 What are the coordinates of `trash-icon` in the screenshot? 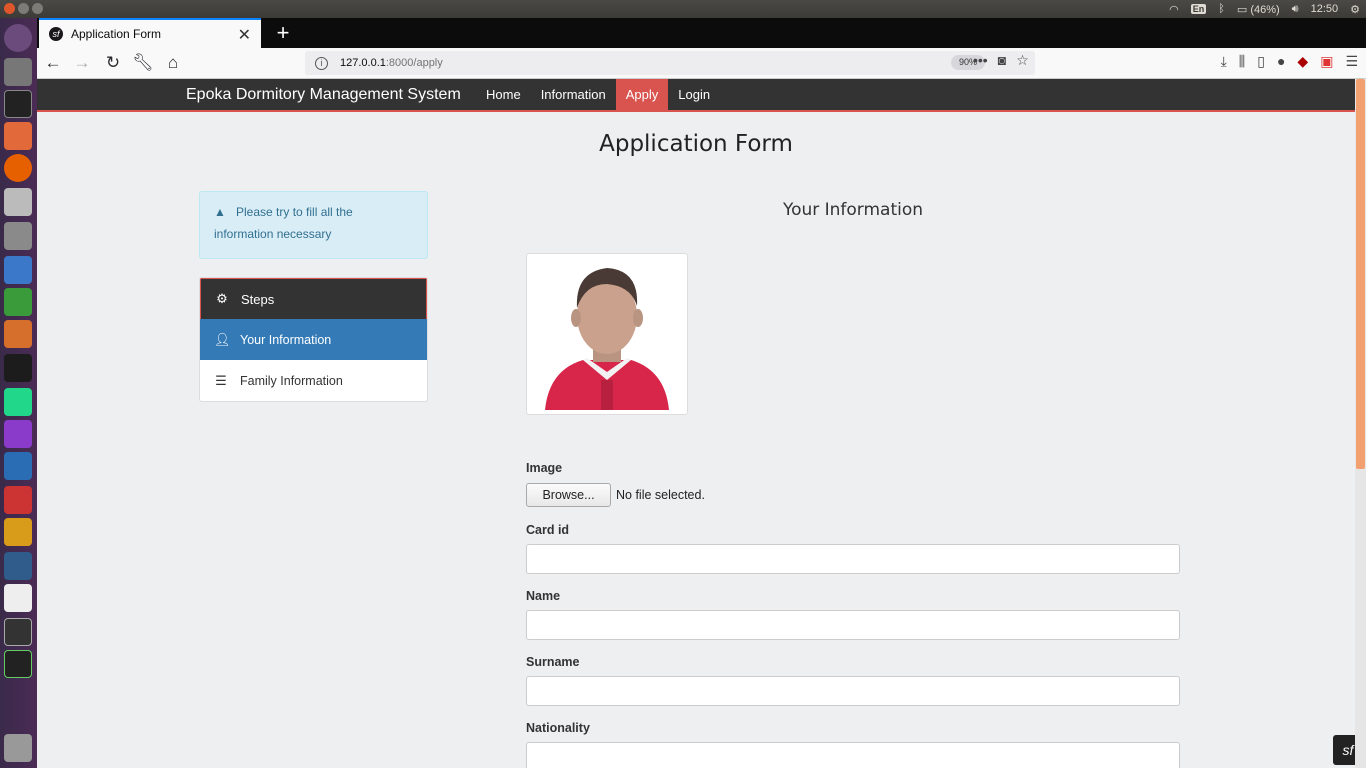 It's located at (18, 748).